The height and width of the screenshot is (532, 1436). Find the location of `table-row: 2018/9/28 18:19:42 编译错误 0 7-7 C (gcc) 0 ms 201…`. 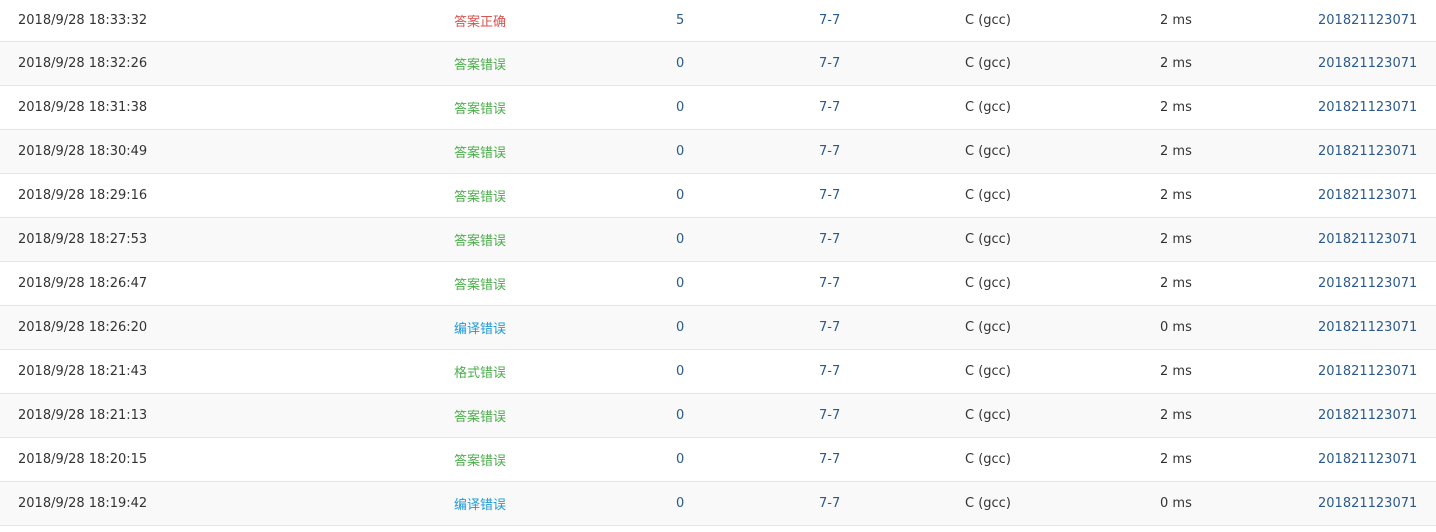

table-row: 2018/9/28 18:19:42 编译错误 0 7-7 C (gcc) 0 ms 201… is located at coordinates (718, 504).